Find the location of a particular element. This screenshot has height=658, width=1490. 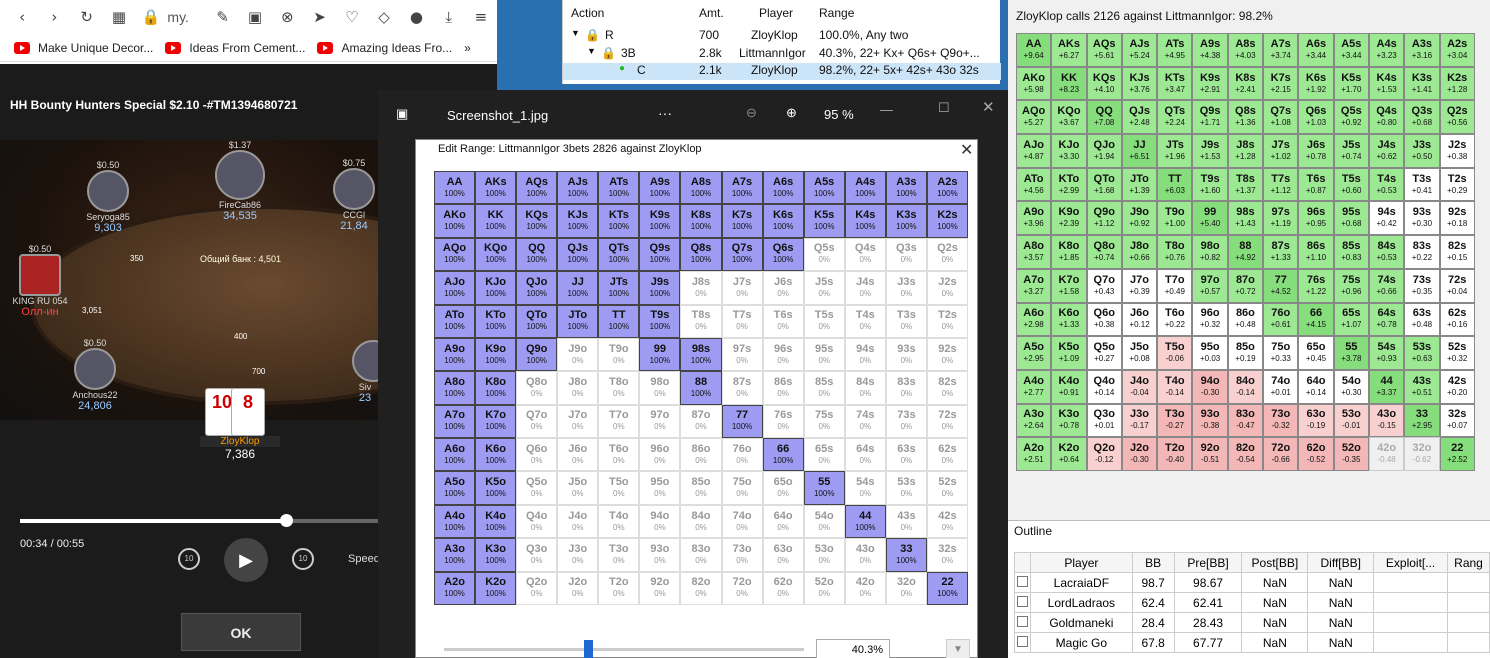

ev-cell: 83o -0.47 is located at coordinates (1245, 420).